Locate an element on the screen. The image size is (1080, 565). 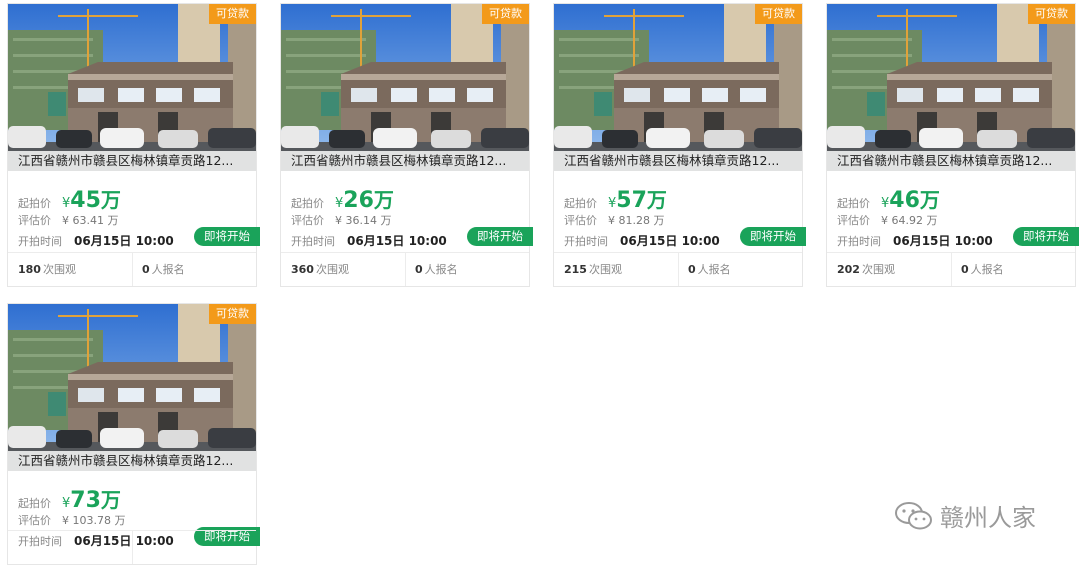
evaluation-row: 评估价 ¥ 63.41 万 is located at coordinates (68, 220).